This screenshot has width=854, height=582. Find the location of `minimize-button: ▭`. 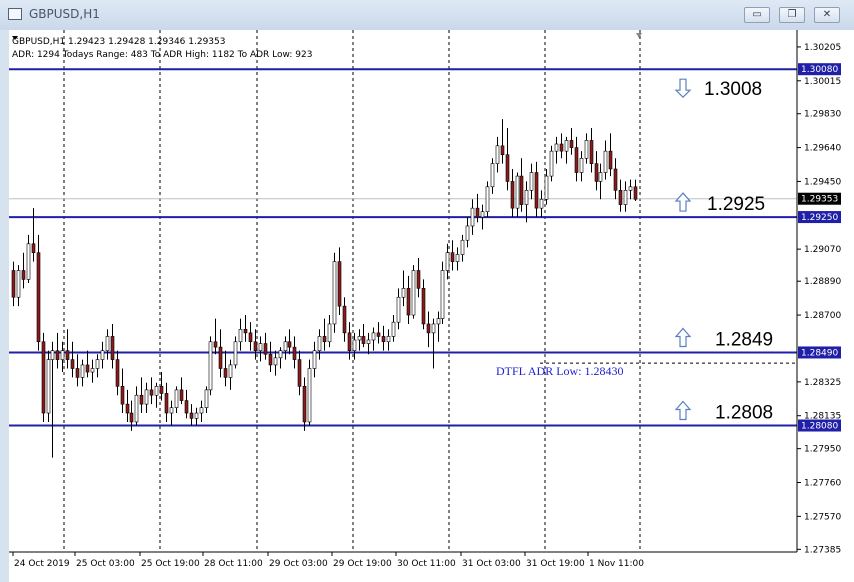

minimize-button: ▭ is located at coordinates (757, 15).